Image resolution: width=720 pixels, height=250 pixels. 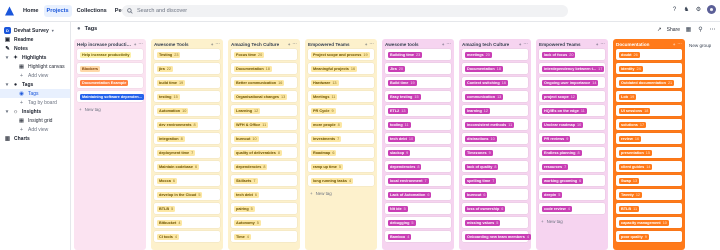 I want to click on share-button: Share, so click(x=673, y=30).